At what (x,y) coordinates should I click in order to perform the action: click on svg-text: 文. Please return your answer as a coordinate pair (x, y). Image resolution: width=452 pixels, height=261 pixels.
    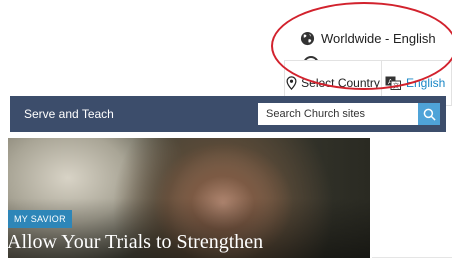
    Looking at the image, I should click on (396, 86).